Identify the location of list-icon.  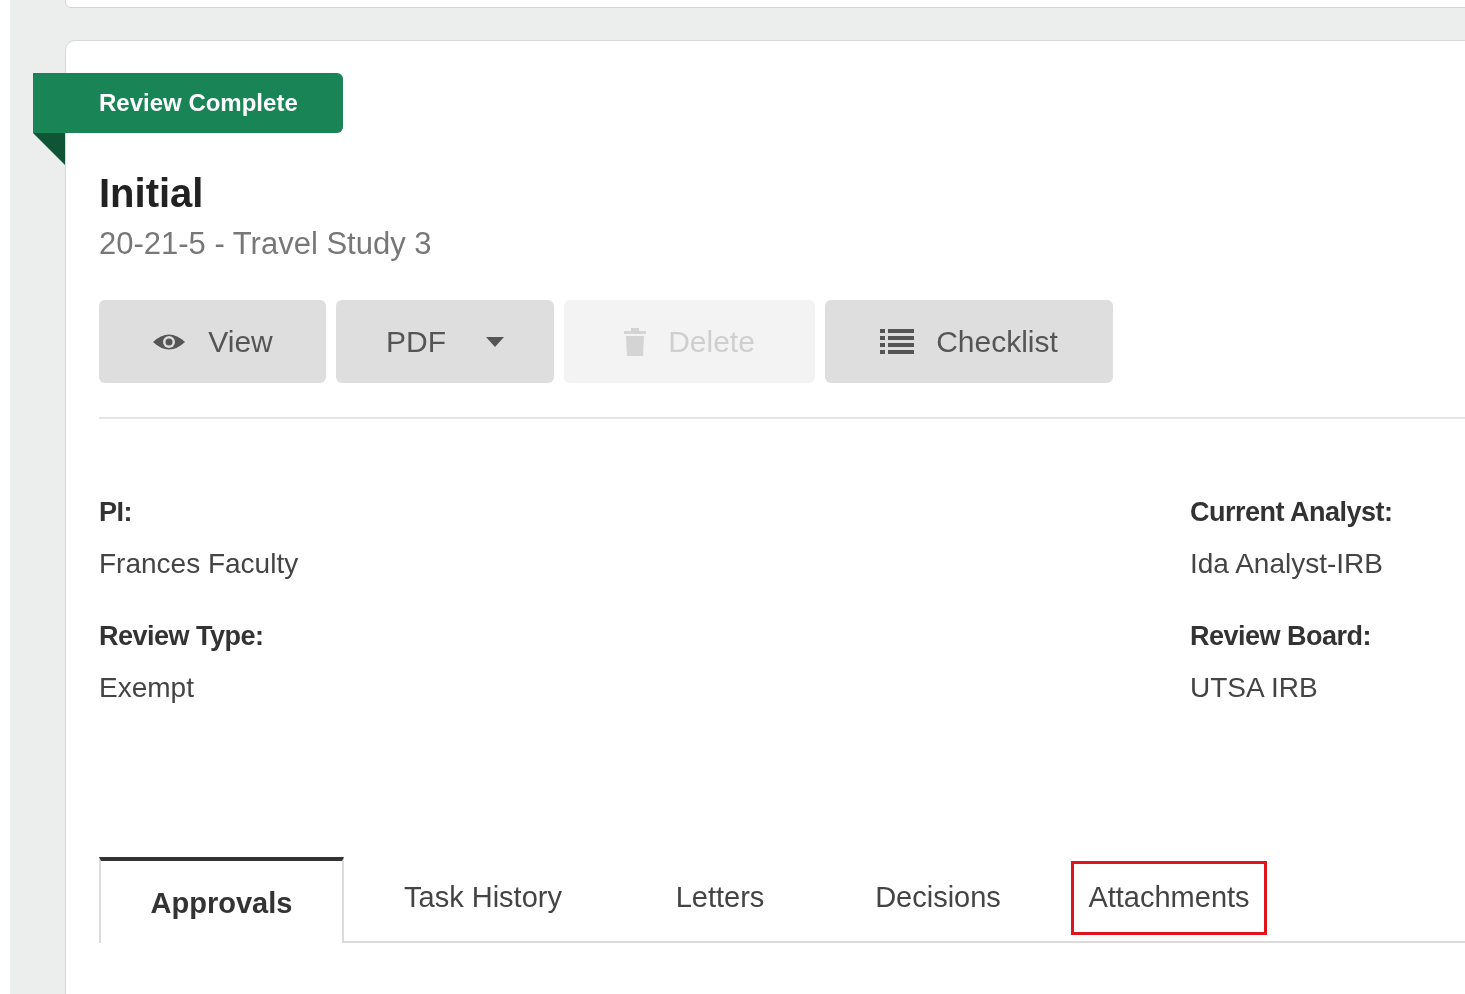
(897, 341).